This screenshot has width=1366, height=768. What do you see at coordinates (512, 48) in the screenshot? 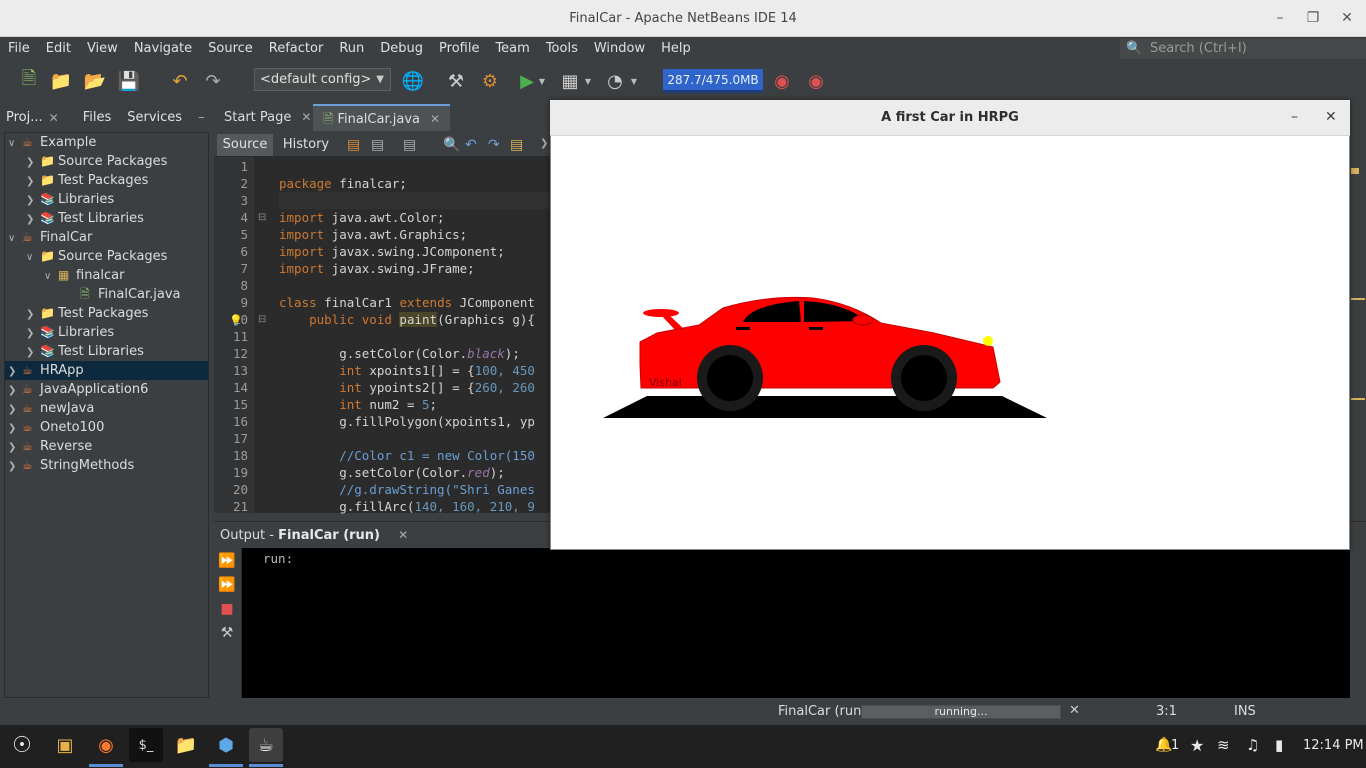
I see `menu-team: Team` at bounding box center [512, 48].